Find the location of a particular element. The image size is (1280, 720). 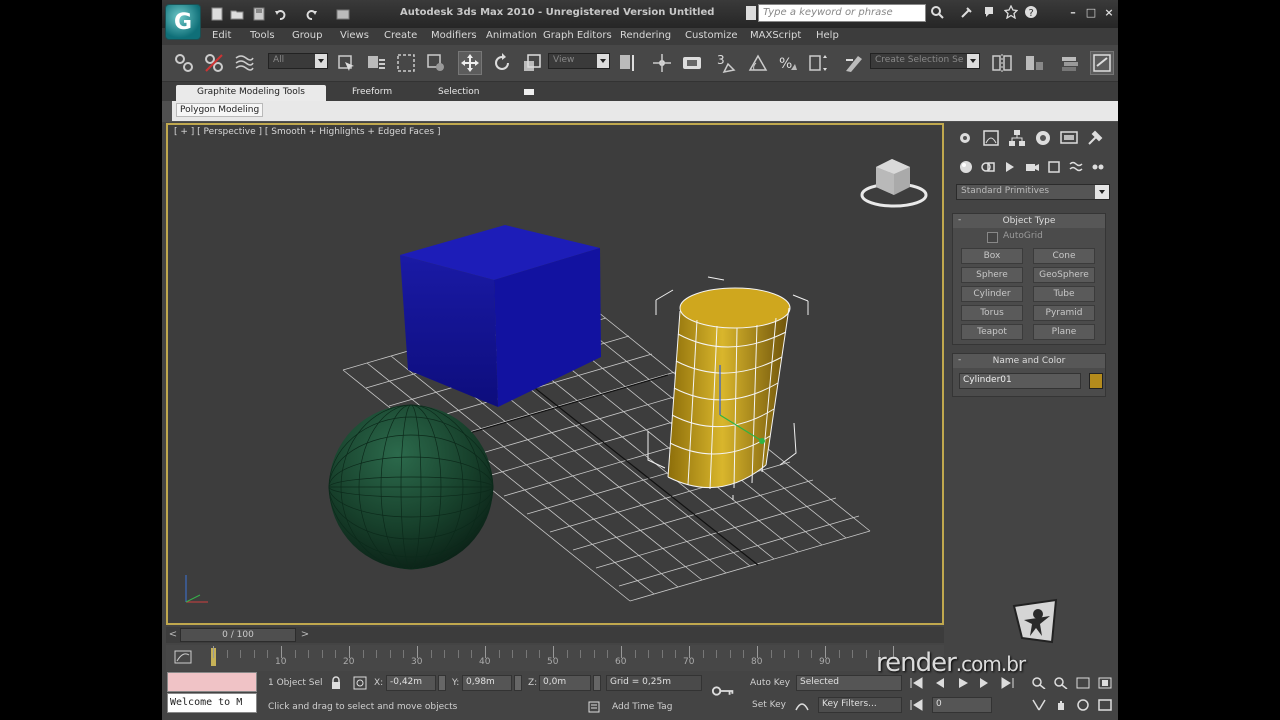

select-and-scale-icon is located at coordinates (532, 63).